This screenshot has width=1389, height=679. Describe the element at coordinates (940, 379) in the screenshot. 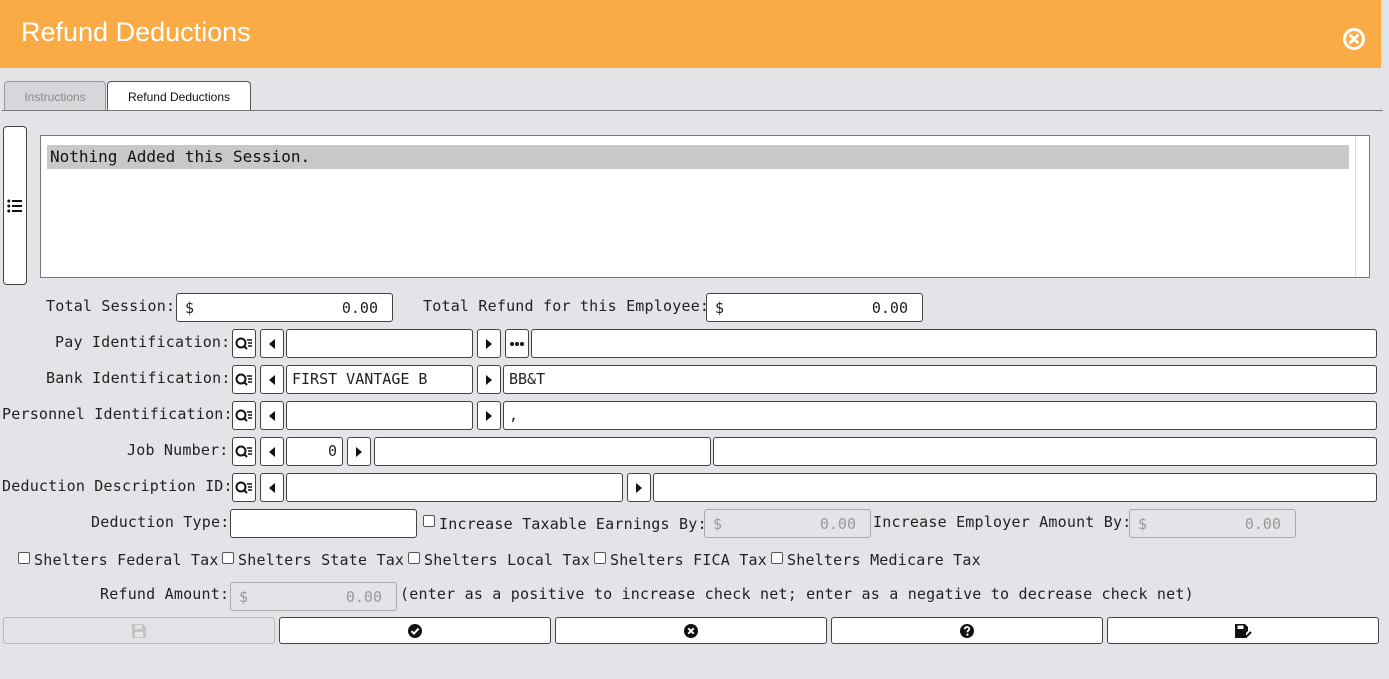

I see `bank-id-description: BB&T` at that location.